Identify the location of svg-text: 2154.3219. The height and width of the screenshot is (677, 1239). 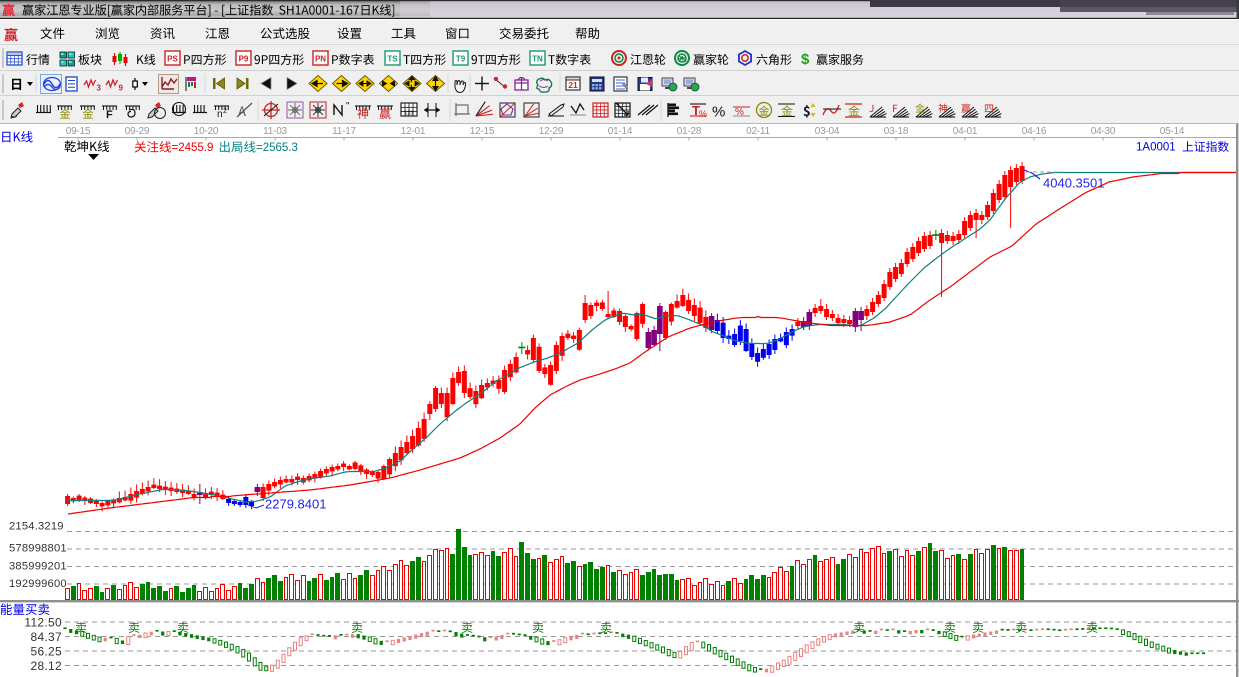
(36, 527).